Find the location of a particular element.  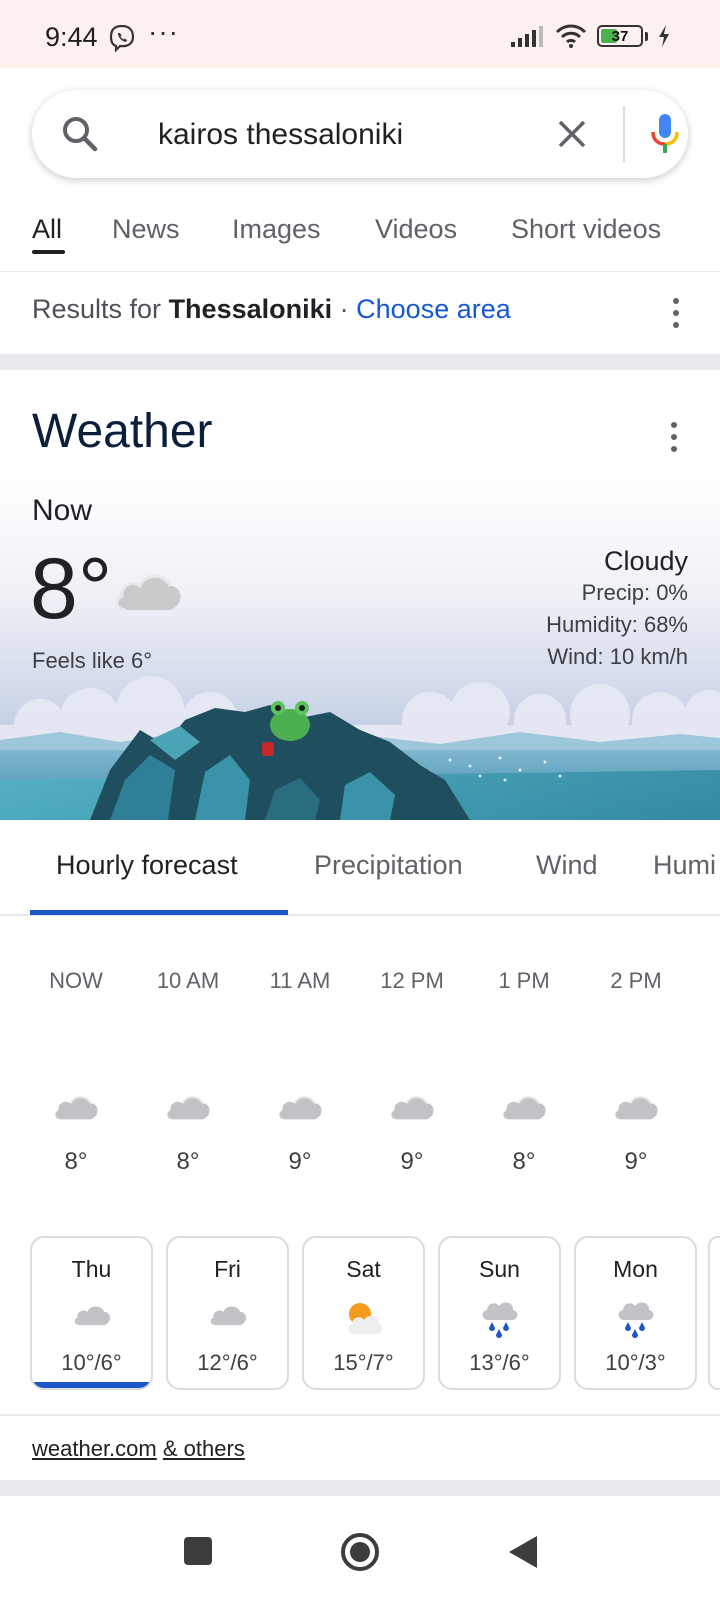

battery-icon: 37 is located at coordinates (620, 36).